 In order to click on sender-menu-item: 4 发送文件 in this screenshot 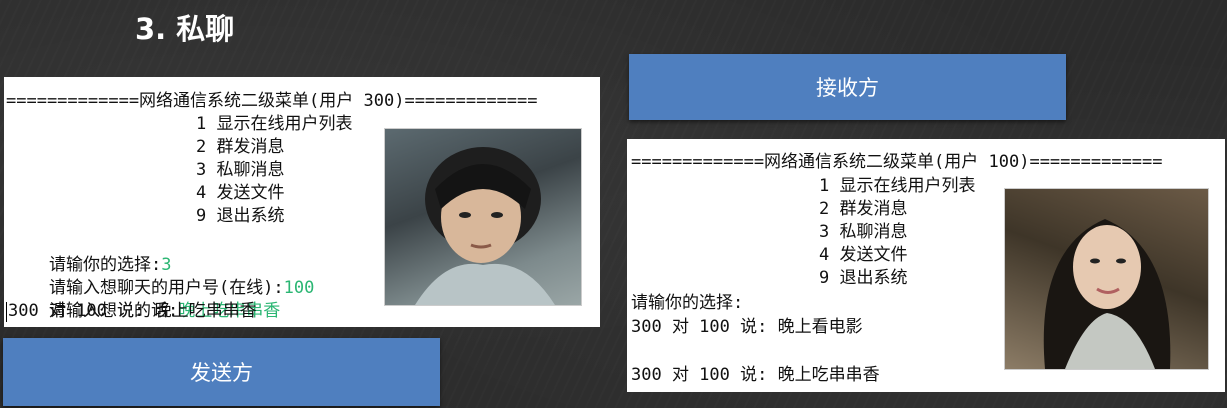, I will do `click(240, 193)`.